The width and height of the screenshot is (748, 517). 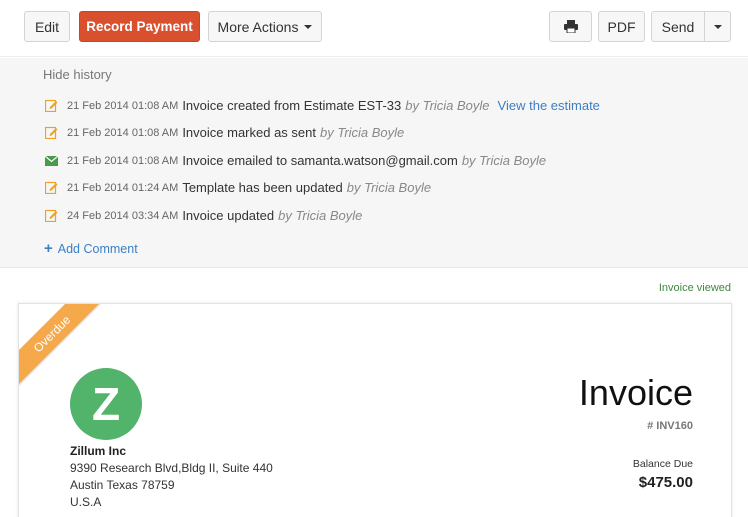 I want to click on record-payment-button: Record Payment, so click(x=139, y=26).